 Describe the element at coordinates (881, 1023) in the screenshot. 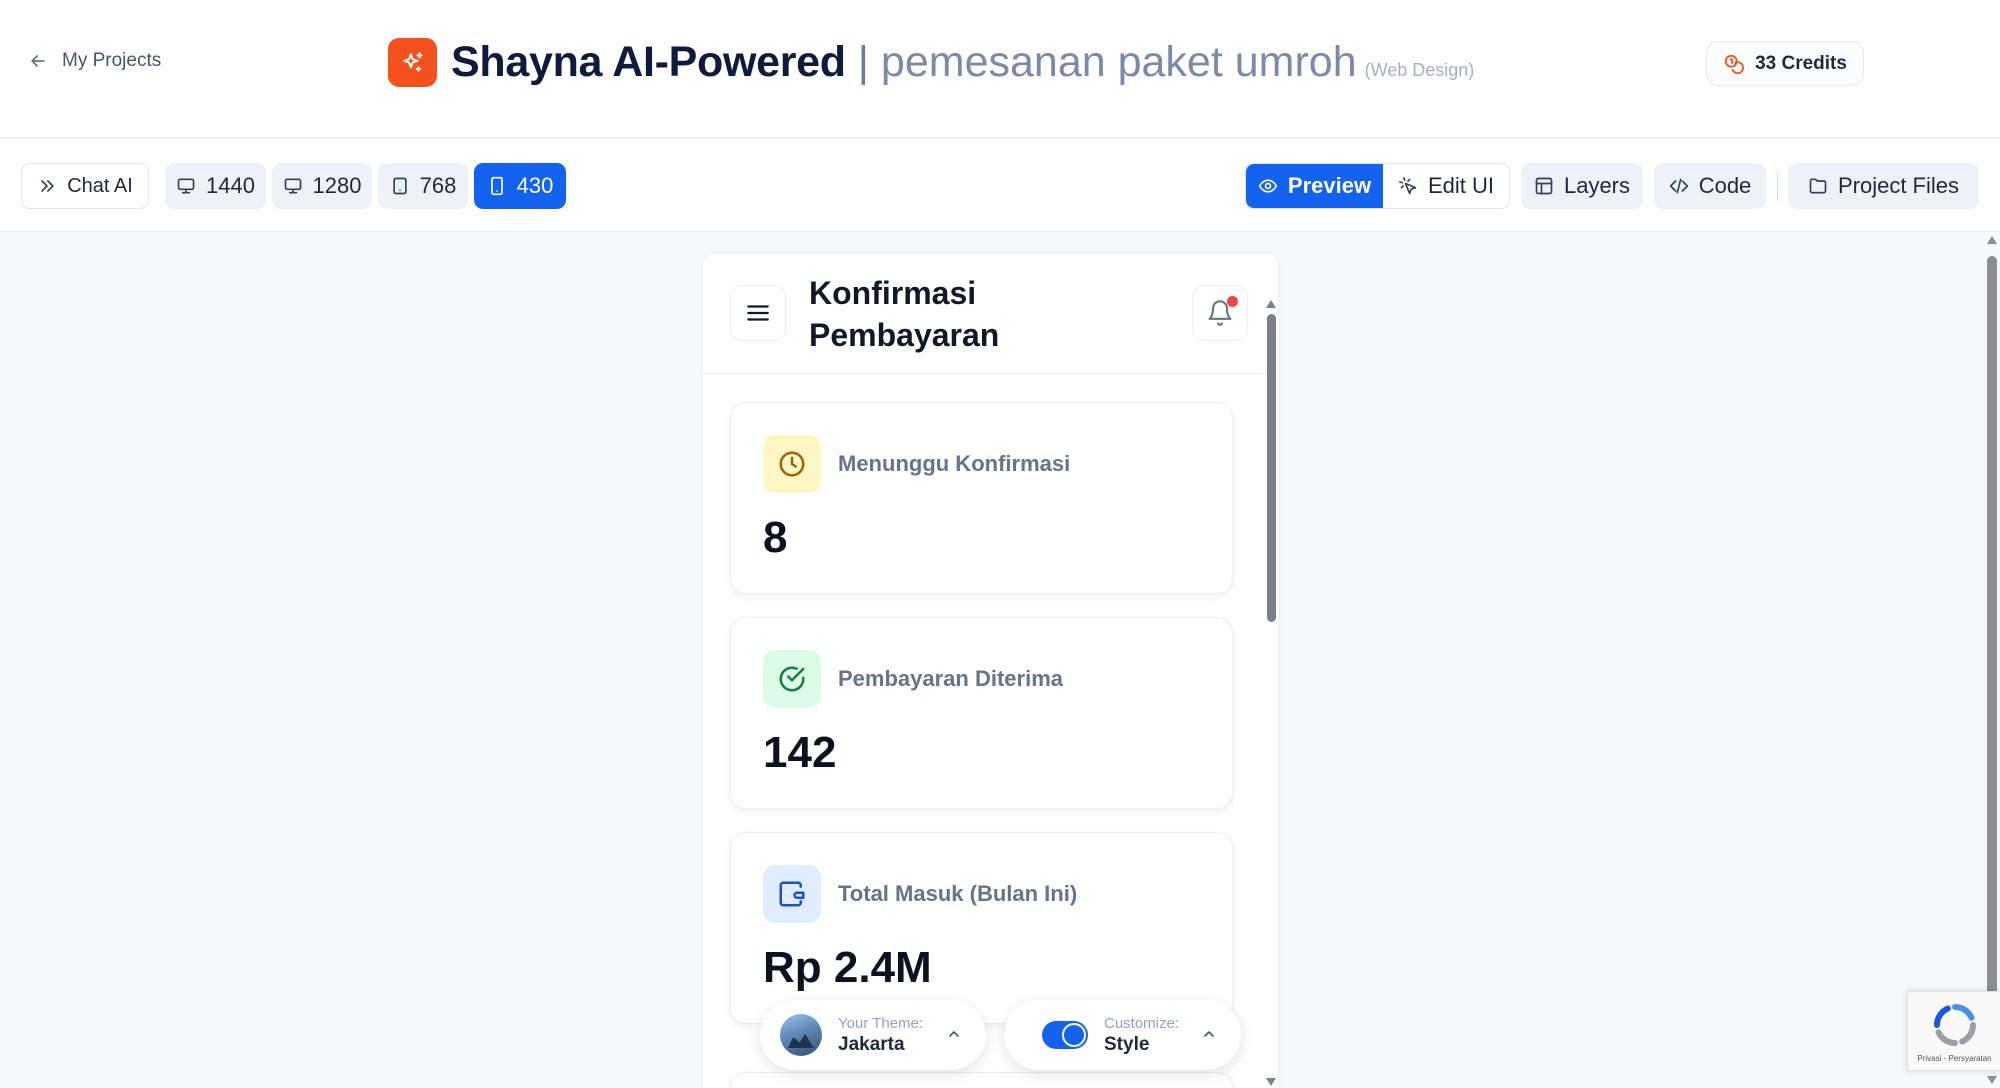

I see `theme-caption: Your Theme:` at that location.